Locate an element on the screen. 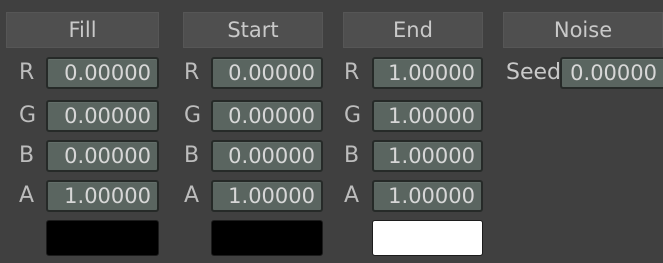 This screenshot has height=263, width=663. fill-column-header: Fill is located at coordinates (82, 30).